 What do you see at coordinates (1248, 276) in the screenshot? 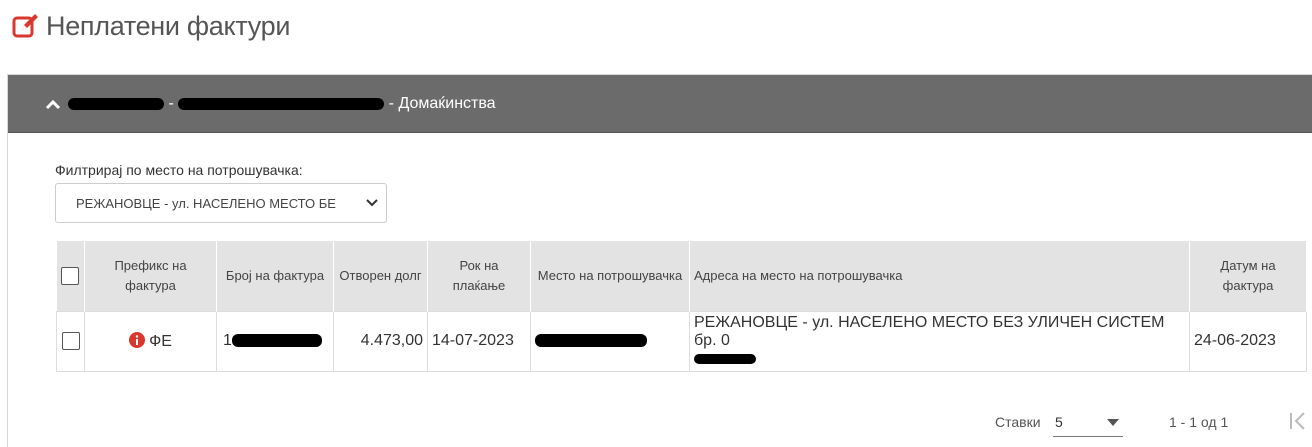
I see `column-invoice-date: Датум на фактура` at bounding box center [1248, 276].